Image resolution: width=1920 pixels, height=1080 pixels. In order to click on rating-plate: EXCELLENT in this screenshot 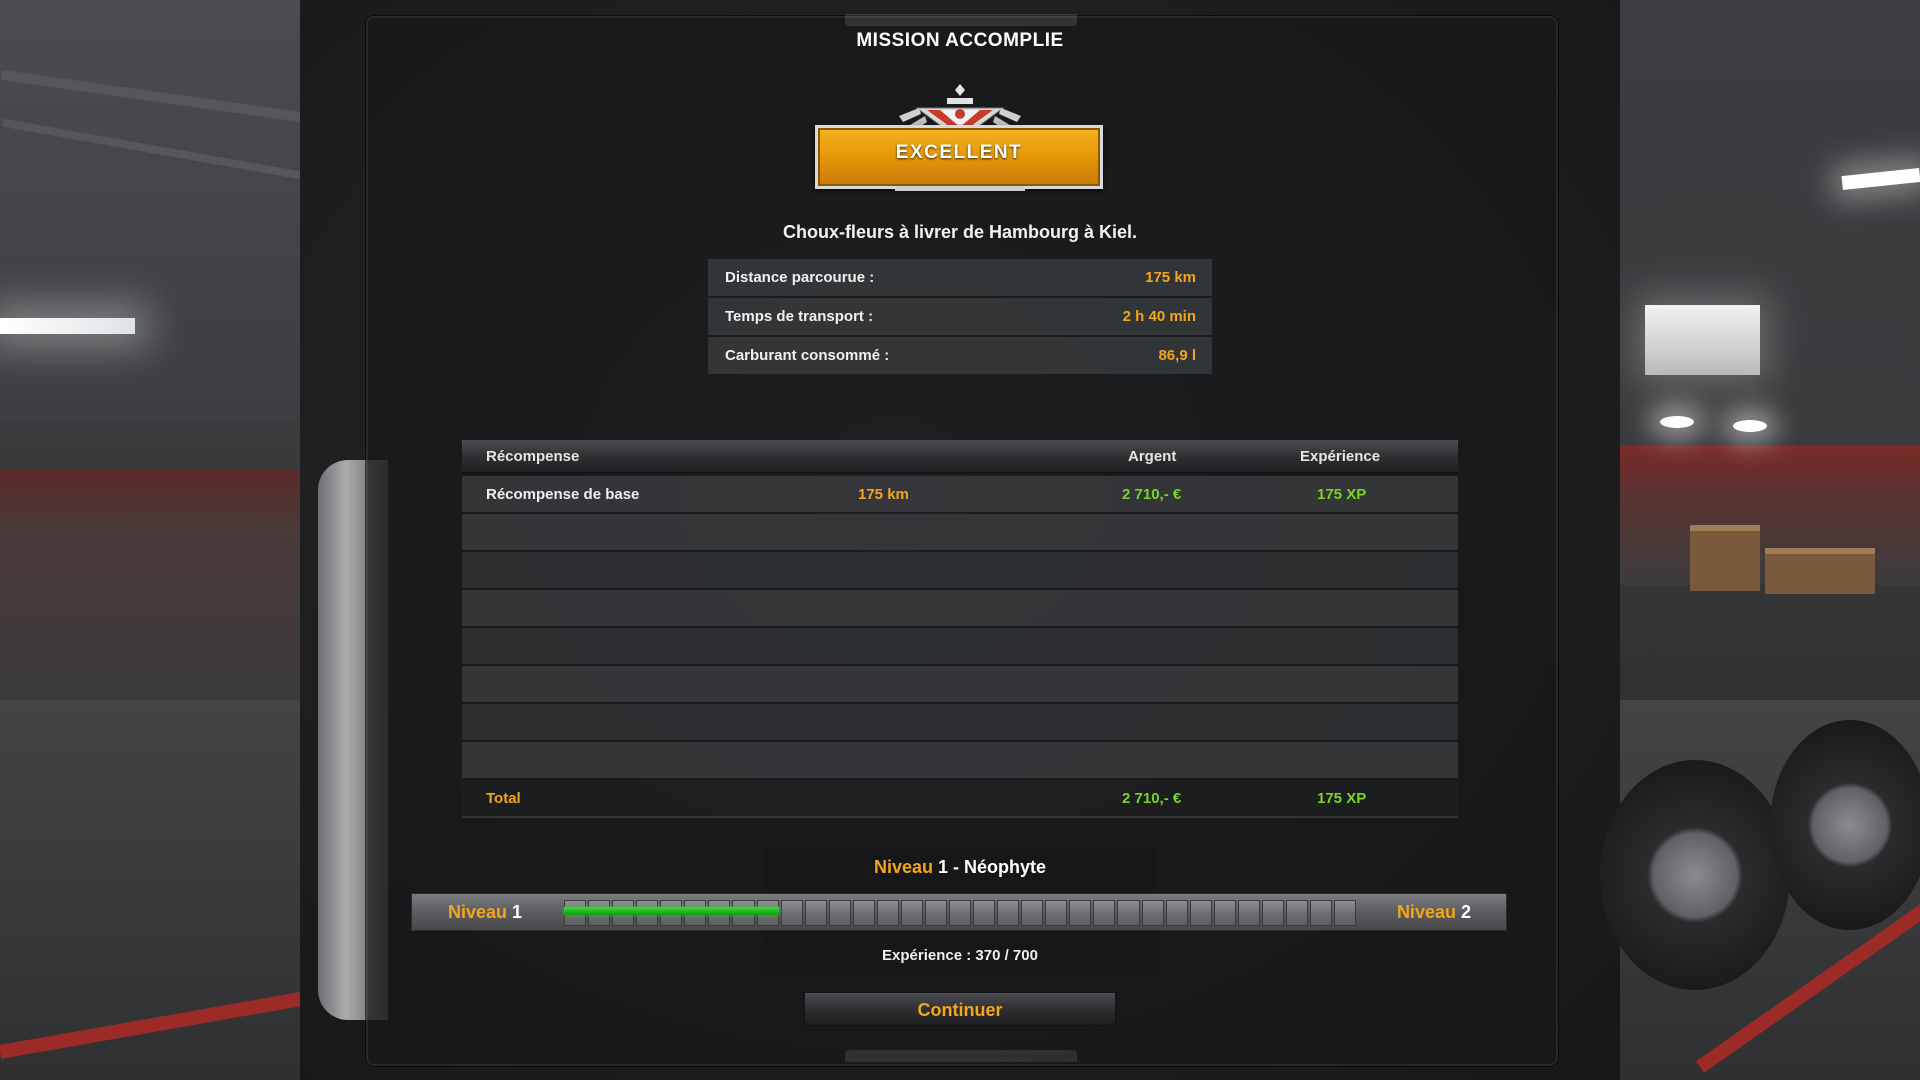, I will do `click(959, 157)`.